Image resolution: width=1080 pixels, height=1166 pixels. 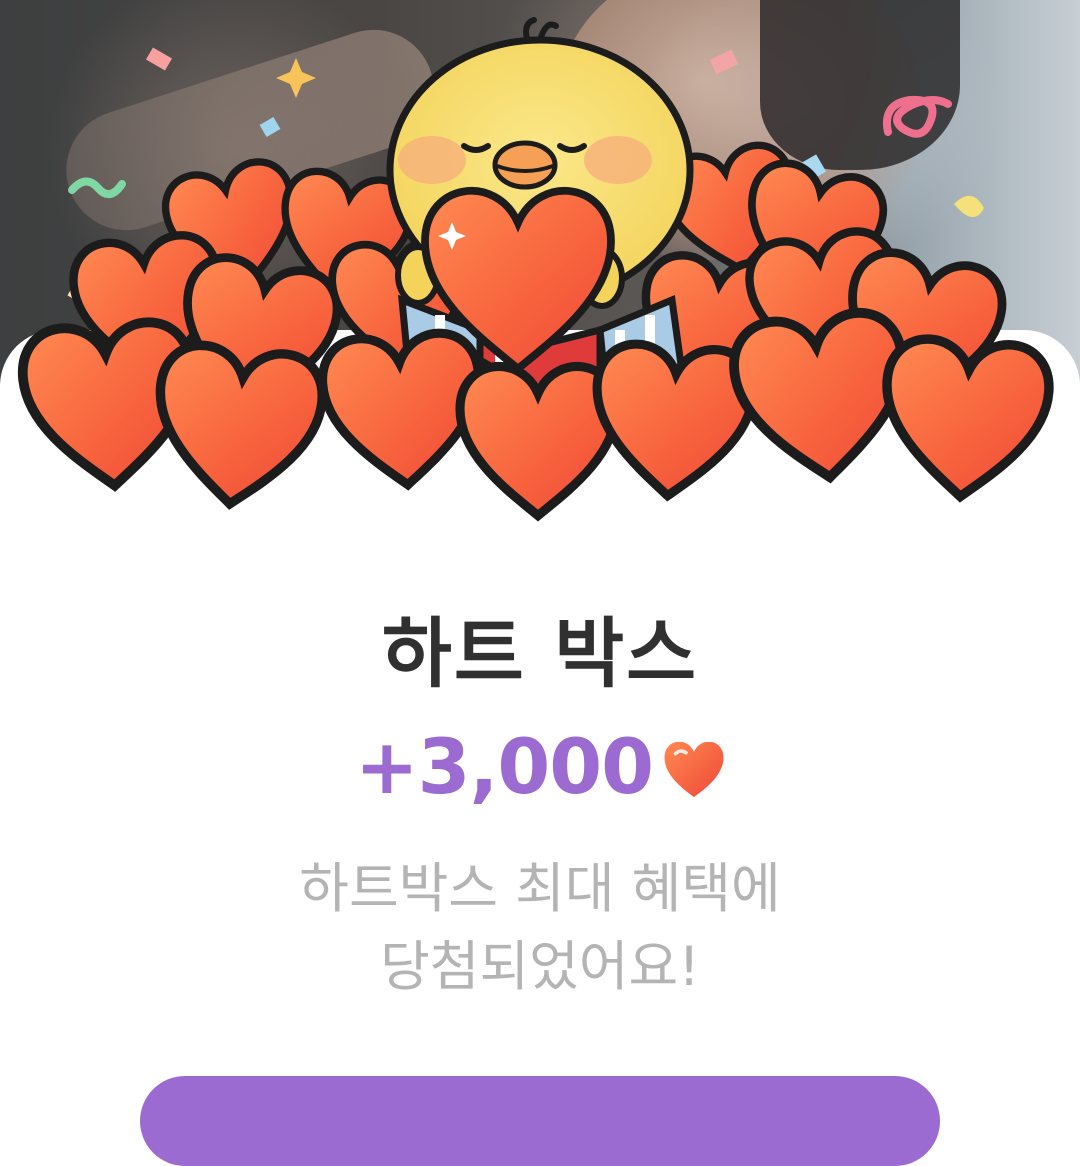 What do you see at coordinates (540, 888) in the screenshot?
I see `reward-message-line-1: 하트박스 최대 혜택에` at bounding box center [540, 888].